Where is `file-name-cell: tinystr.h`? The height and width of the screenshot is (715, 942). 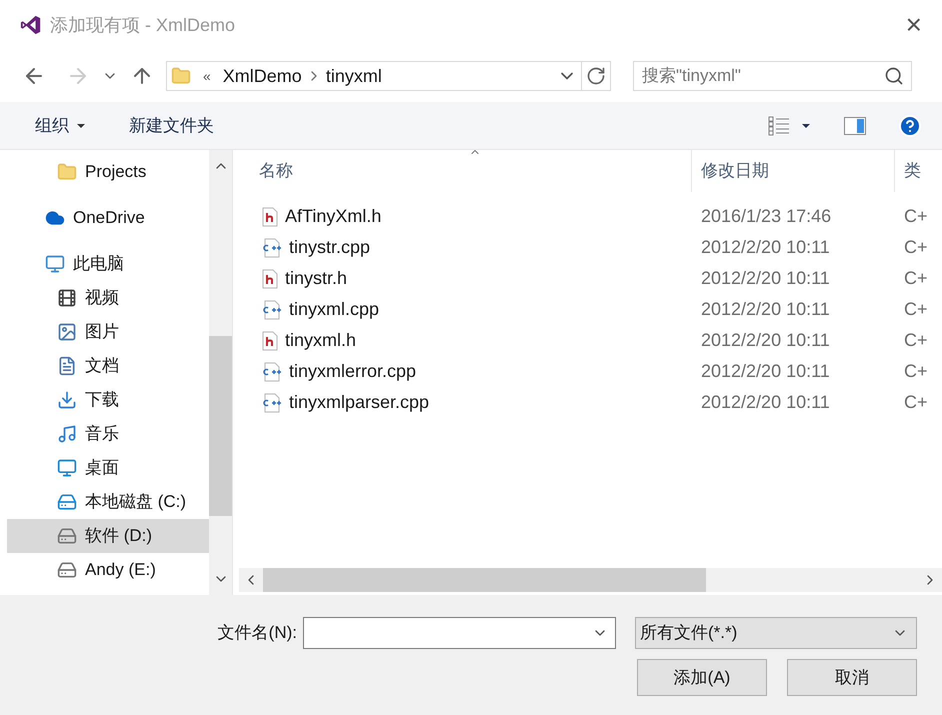
file-name-cell: tinystr.h is located at coordinates (465, 278).